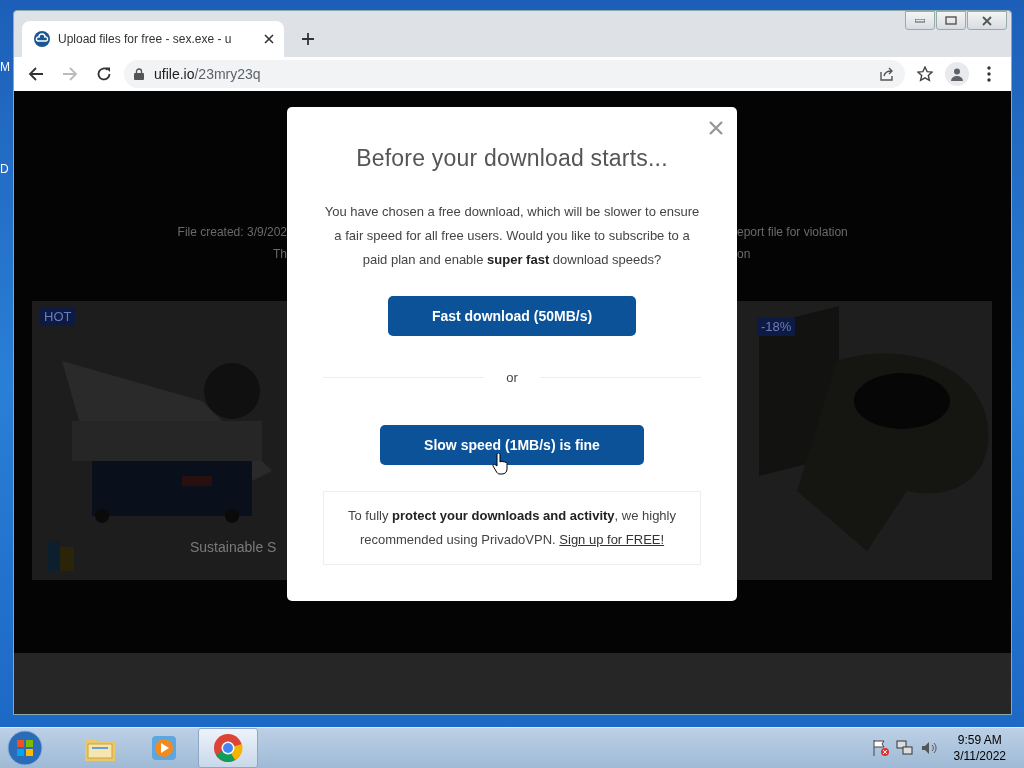 Image resolution: width=1024 pixels, height=768 pixels. What do you see at coordinates (989, 74) in the screenshot?
I see `menu-icon` at bounding box center [989, 74].